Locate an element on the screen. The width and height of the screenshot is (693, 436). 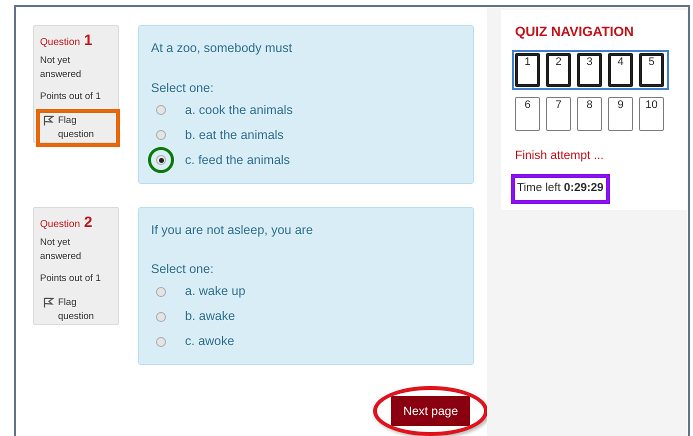
option-label: c. awoke is located at coordinates (209, 341).